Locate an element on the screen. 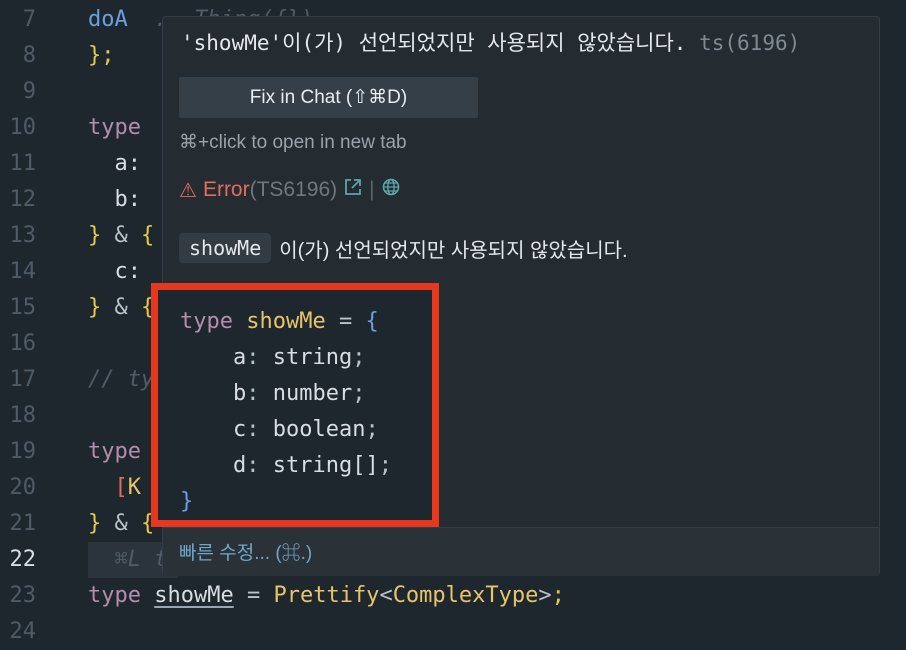  line-number: 8 is located at coordinates (29, 55).